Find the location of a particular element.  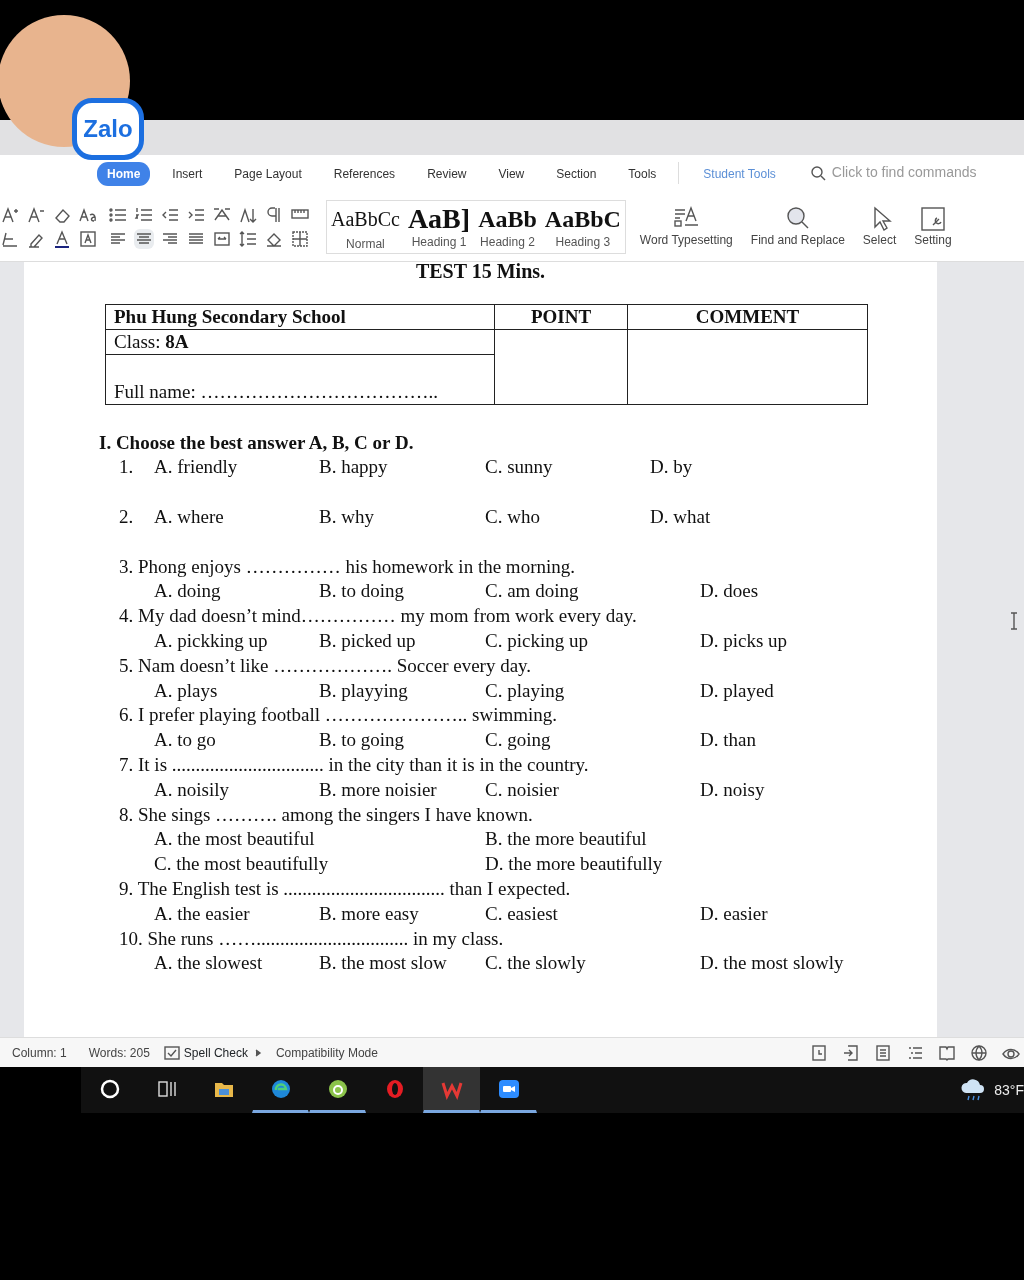

answer-option: B. the more beautiful is located at coordinates (635, 840).